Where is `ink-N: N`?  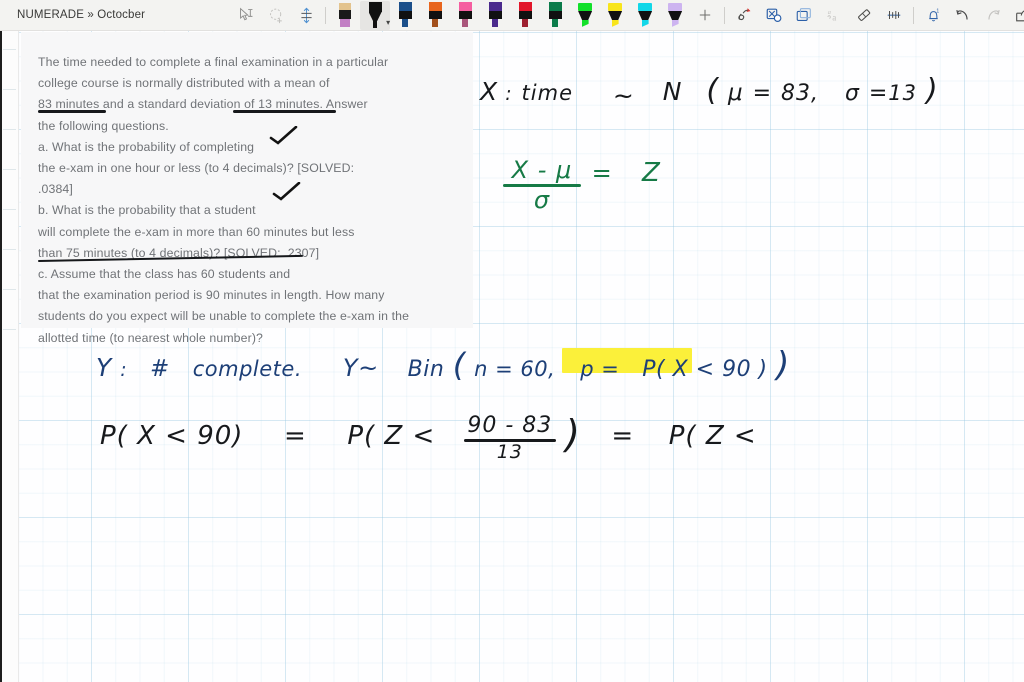 ink-N: N is located at coordinates (672, 91).